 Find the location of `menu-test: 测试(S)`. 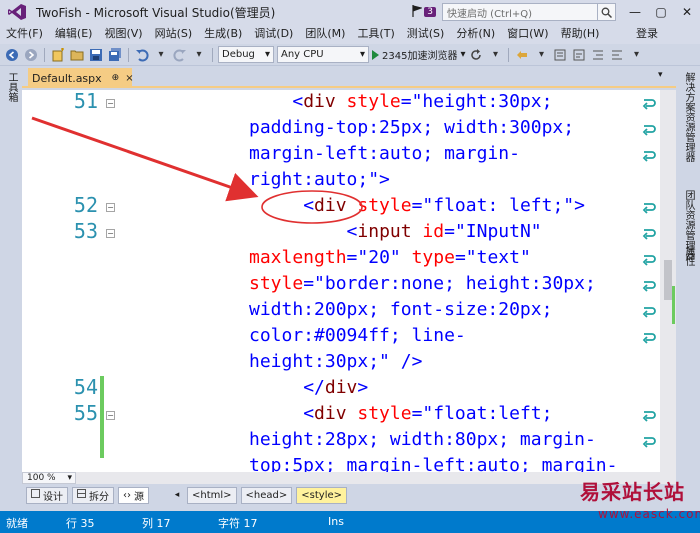

menu-test: 测试(S) is located at coordinates (426, 34).